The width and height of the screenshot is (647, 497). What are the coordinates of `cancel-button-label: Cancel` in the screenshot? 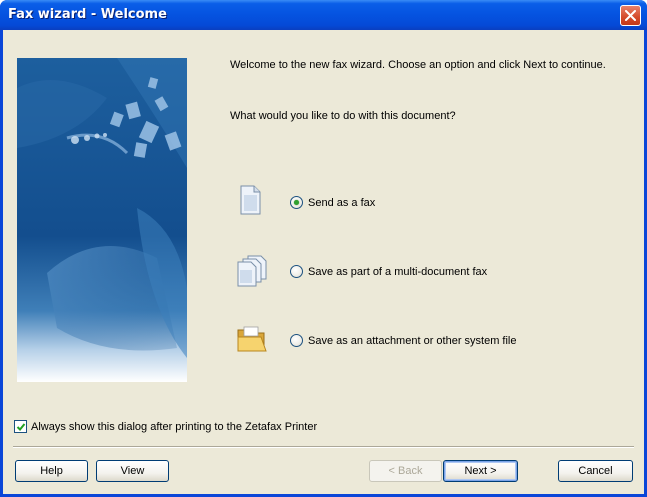 It's located at (595, 471).